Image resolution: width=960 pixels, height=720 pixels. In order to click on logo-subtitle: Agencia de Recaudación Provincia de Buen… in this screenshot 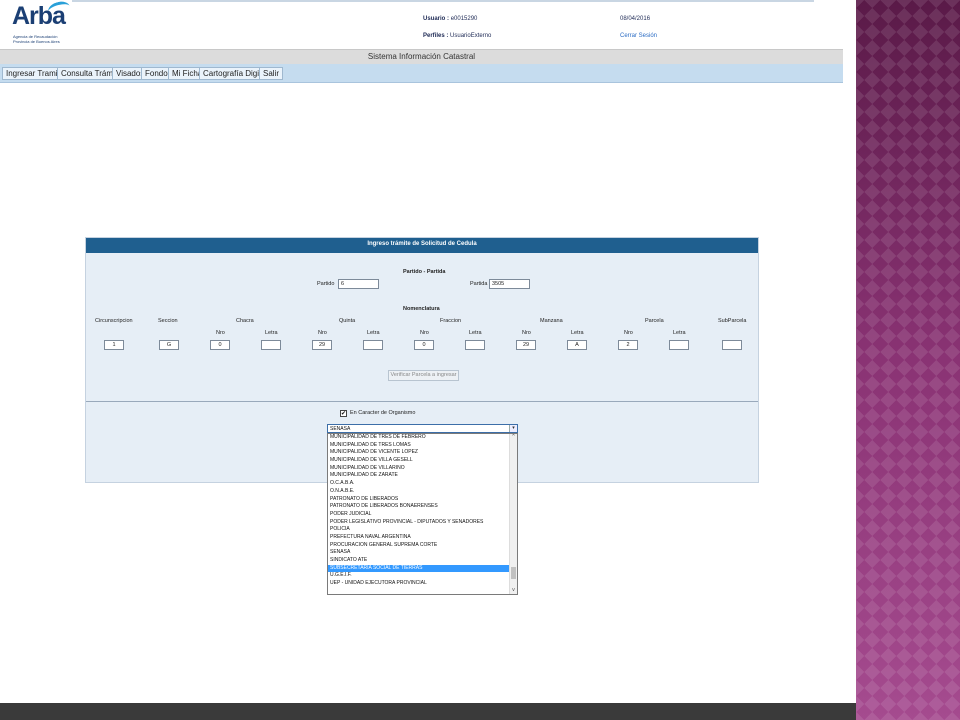, I will do `click(36, 39)`.